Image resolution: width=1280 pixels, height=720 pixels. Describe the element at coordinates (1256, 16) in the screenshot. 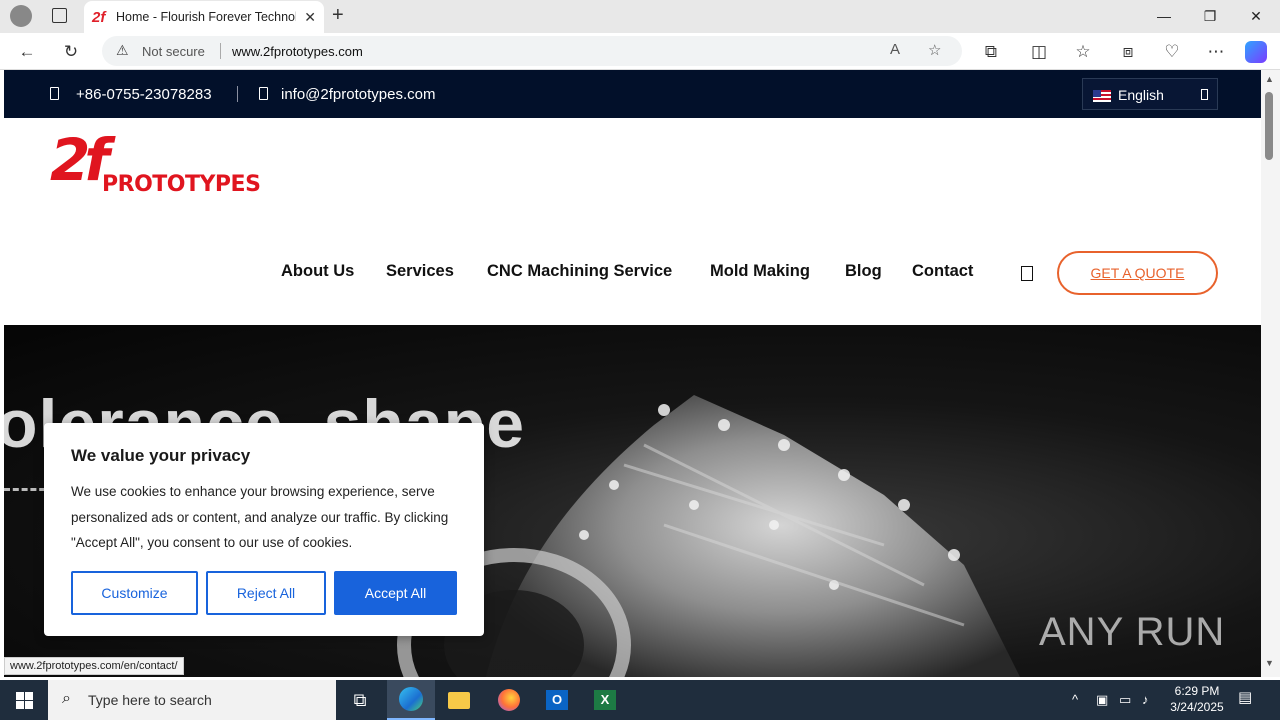

I see `close-window-button: ✕` at that location.